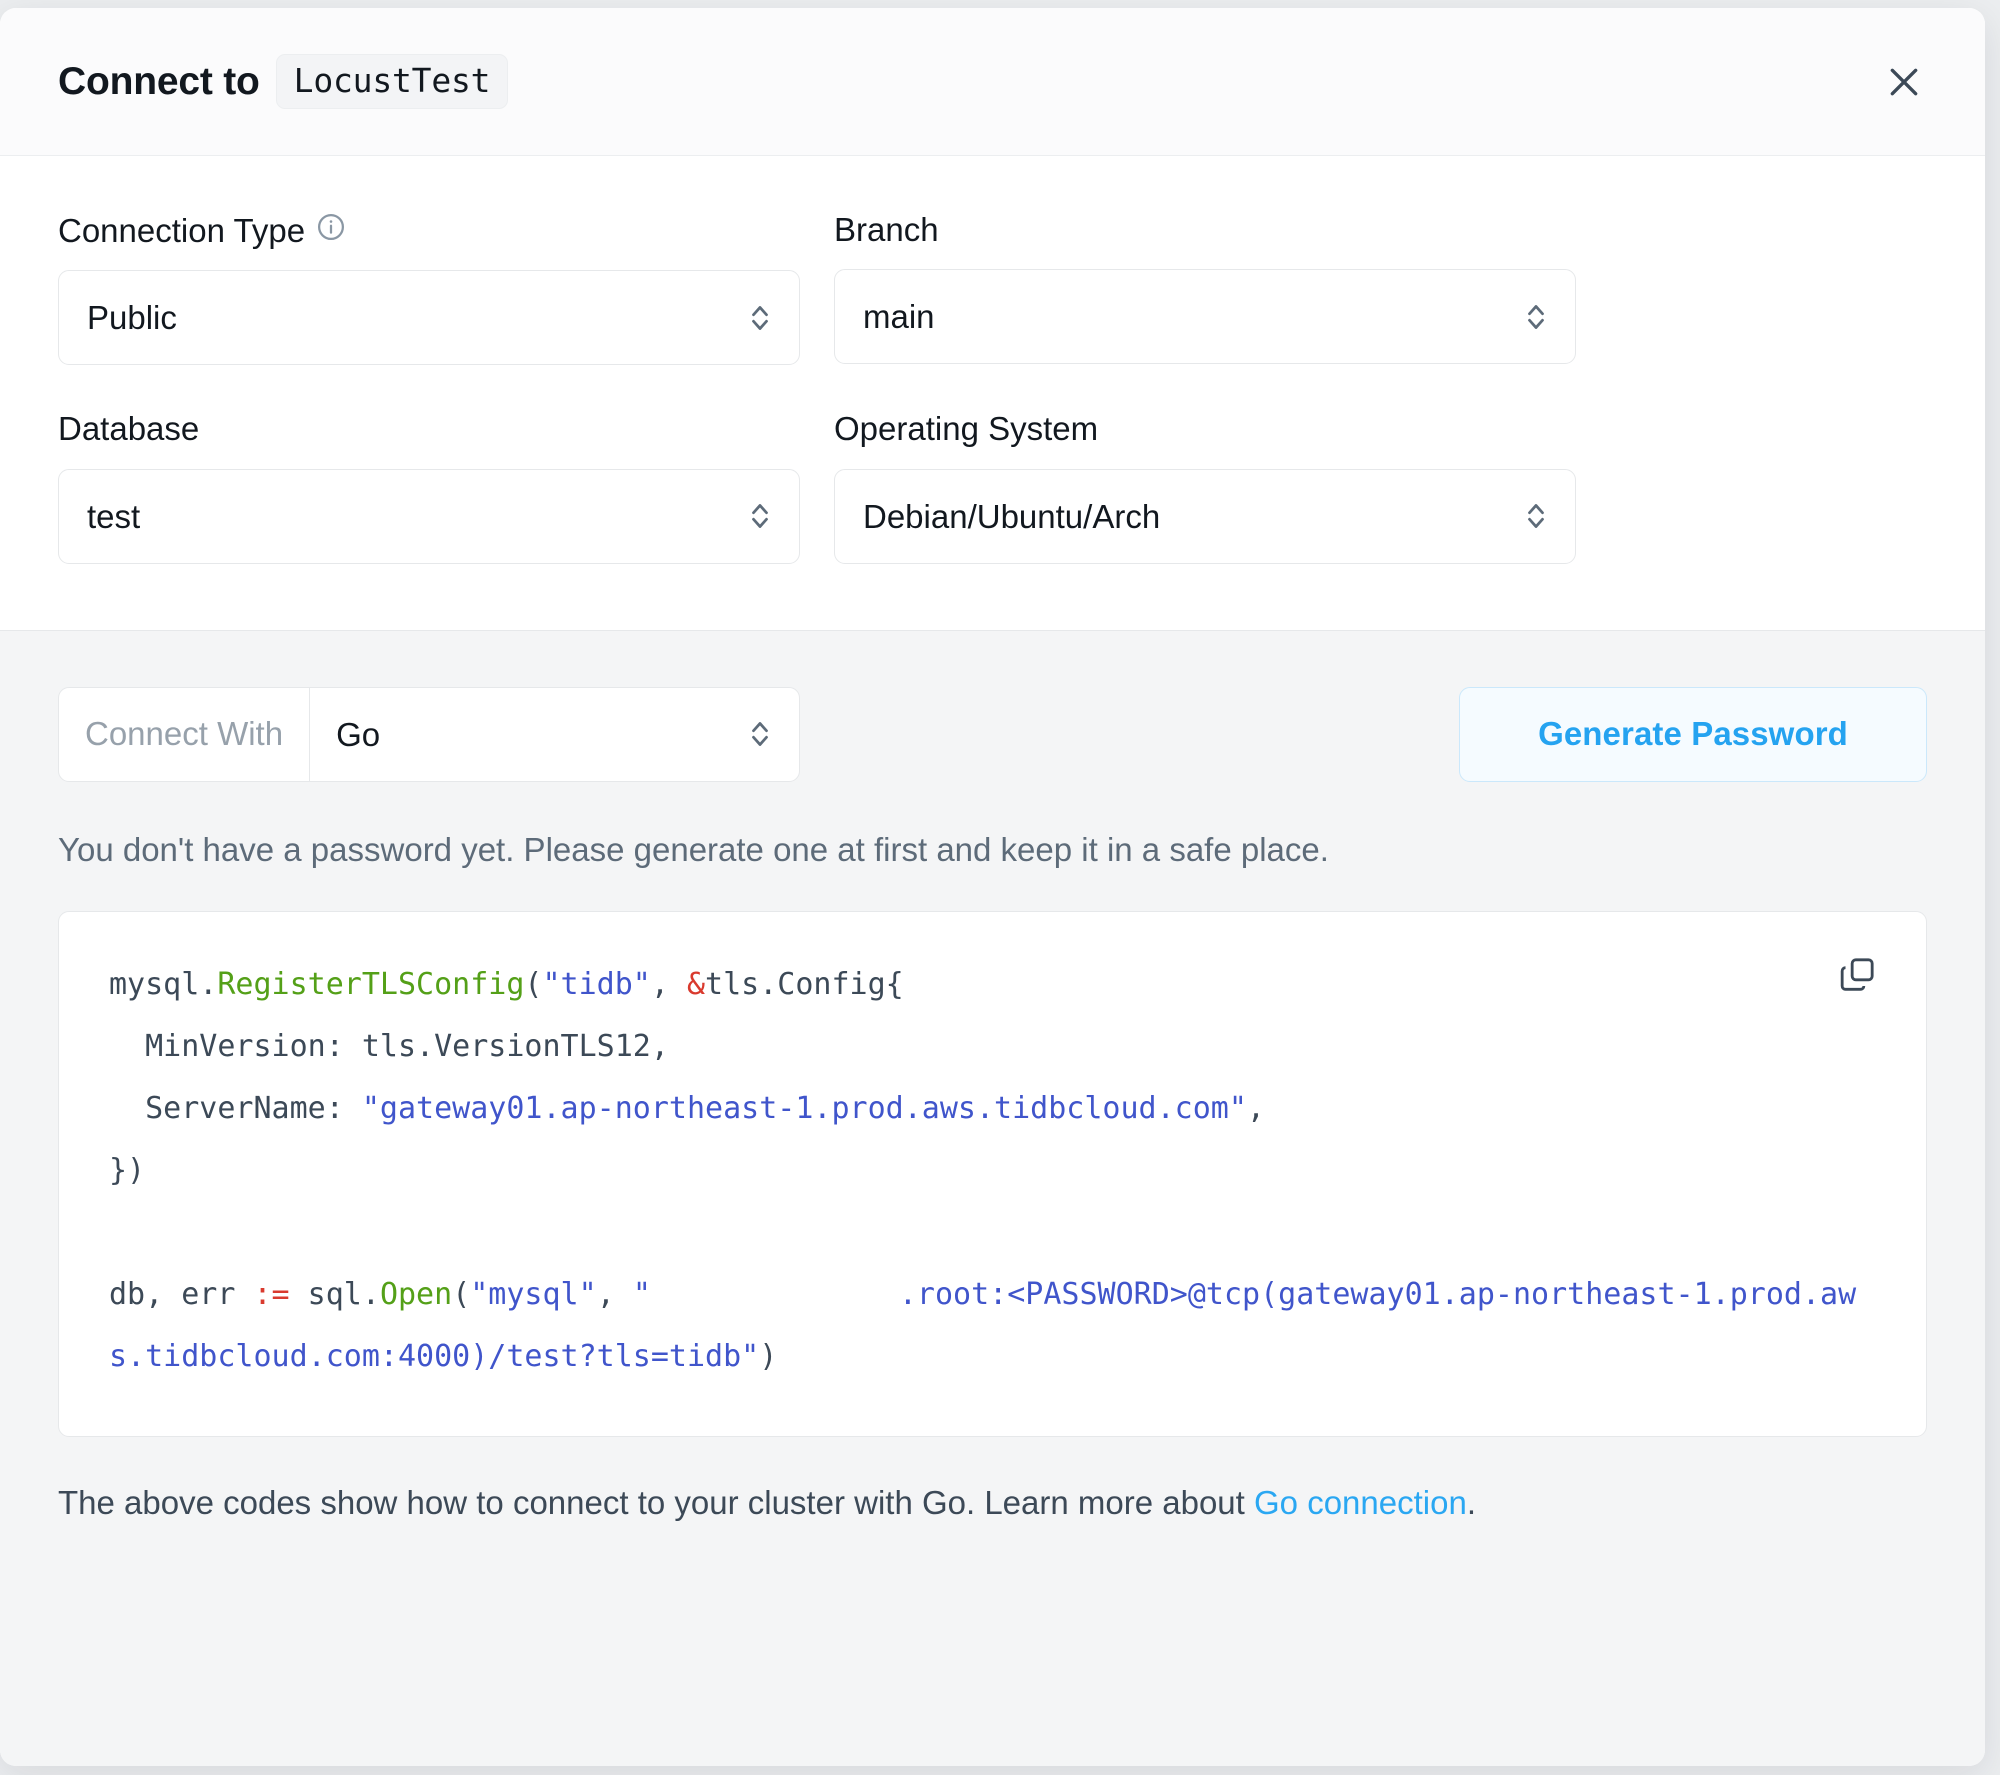  I want to click on info-icon, so click(331, 230).